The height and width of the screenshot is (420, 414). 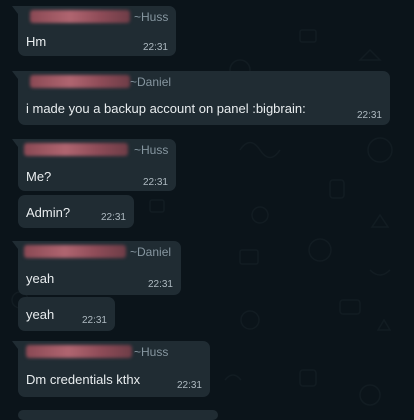 What do you see at coordinates (94, 31) in the screenshot?
I see `message-bubble: ~Huss Hm 22:31` at bounding box center [94, 31].